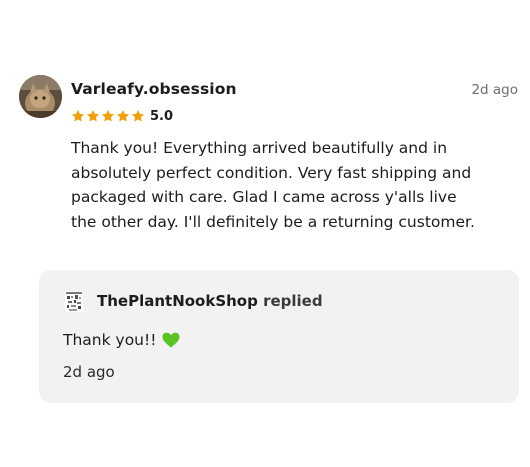 Image resolution: width=530 pixels, height=467 pixels. I want to click on reply-text: Thank you!!, so click(110, 340).